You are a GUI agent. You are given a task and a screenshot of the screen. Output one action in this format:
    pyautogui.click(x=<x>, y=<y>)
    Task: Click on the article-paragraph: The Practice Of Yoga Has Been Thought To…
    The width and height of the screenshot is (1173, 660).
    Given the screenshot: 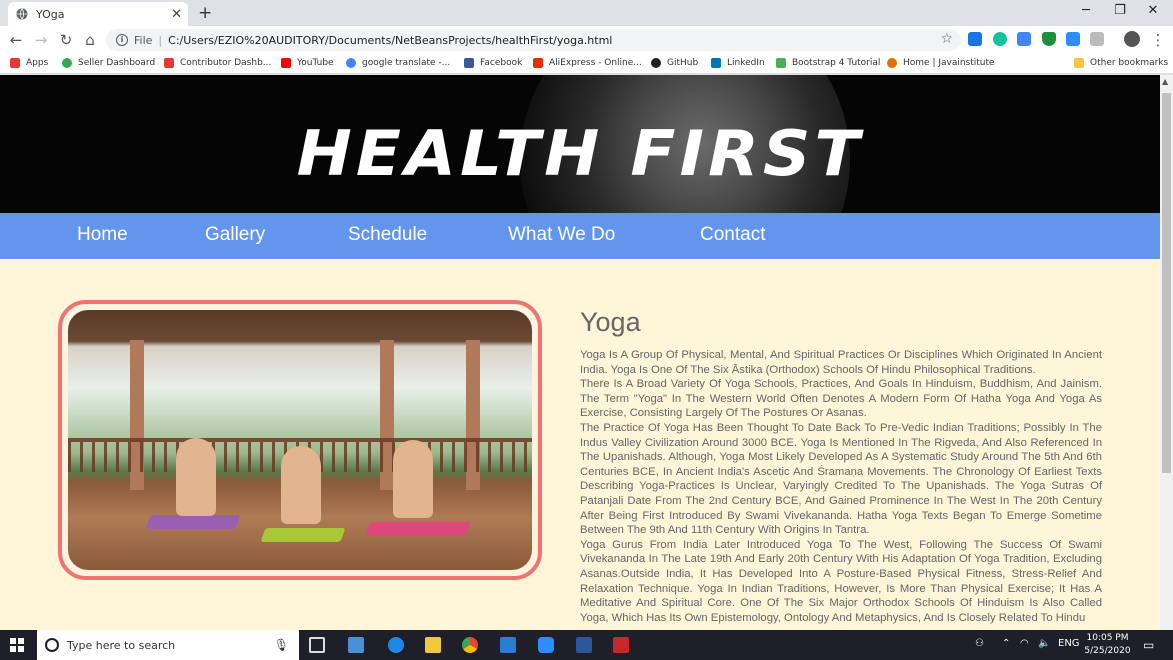 What is the action you would take?
    pyautogui.click(x=841, y=479)
    